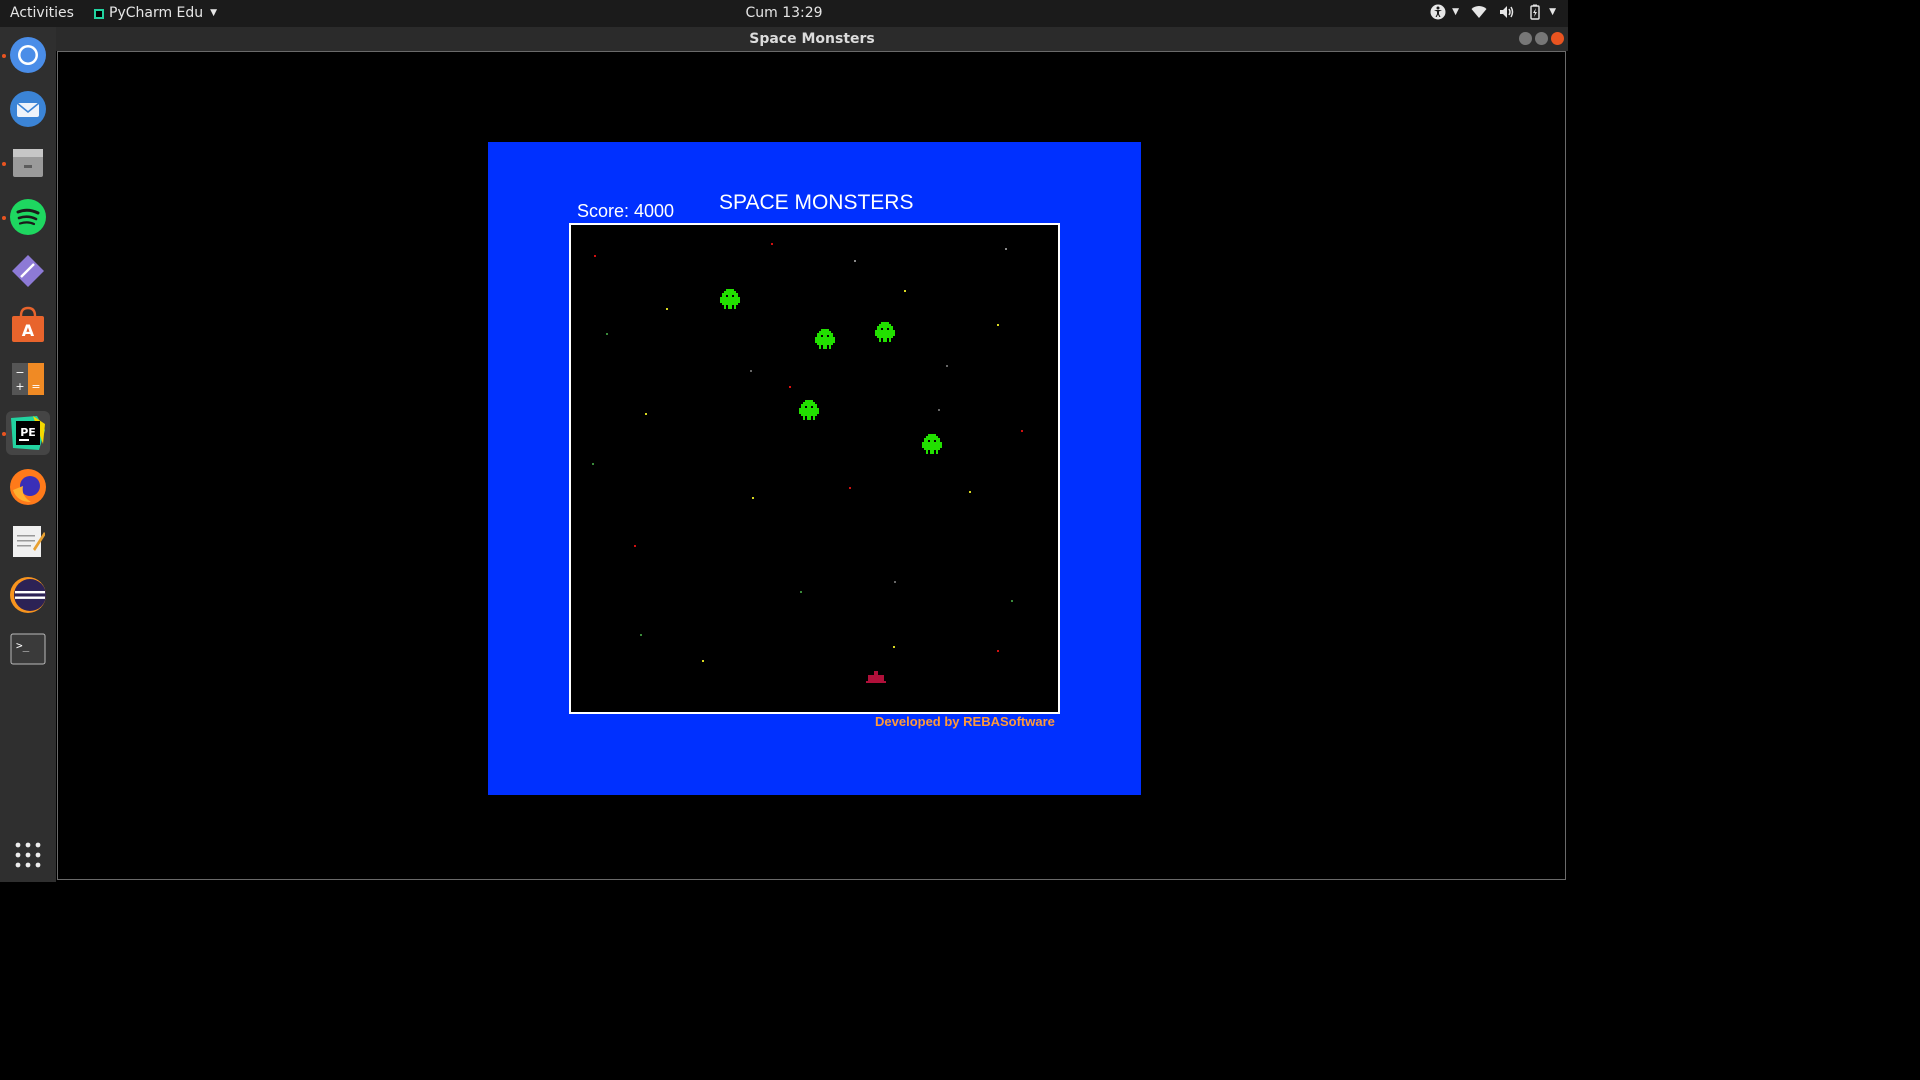  I want to click on accessibility-icon, so click(1438, 12).